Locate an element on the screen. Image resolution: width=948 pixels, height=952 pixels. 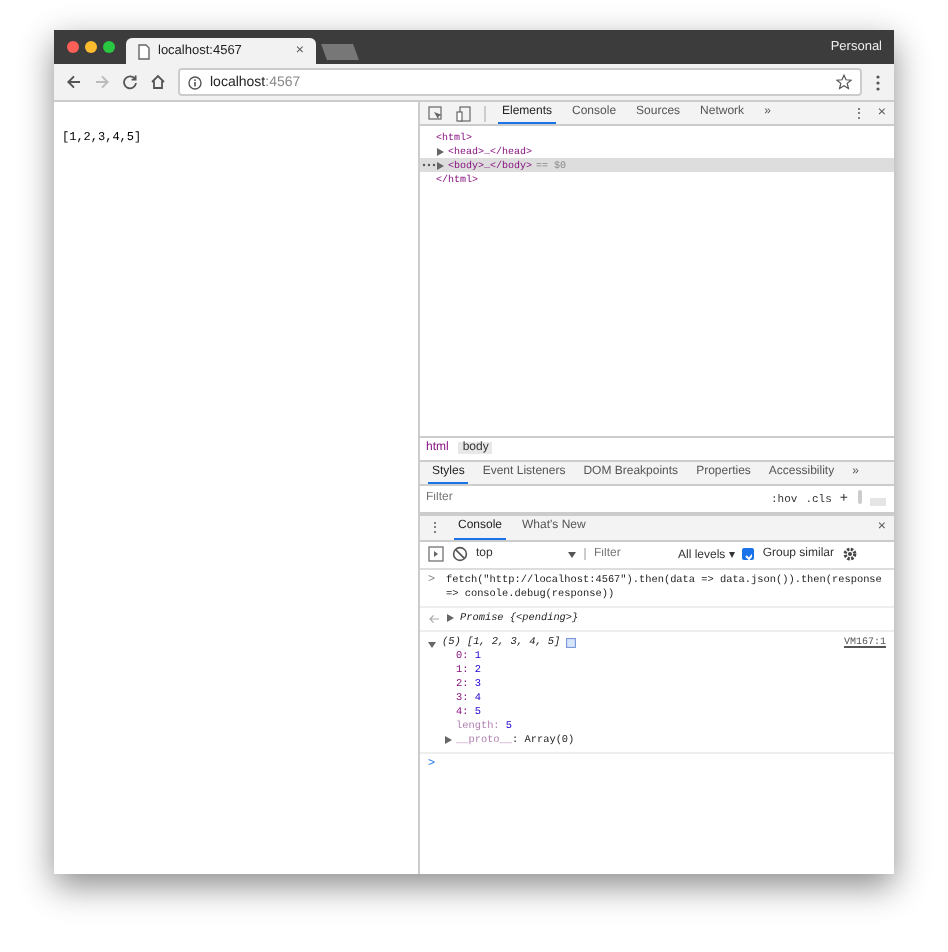
collapse-arrow-icon is located at coordinates (432, 643).